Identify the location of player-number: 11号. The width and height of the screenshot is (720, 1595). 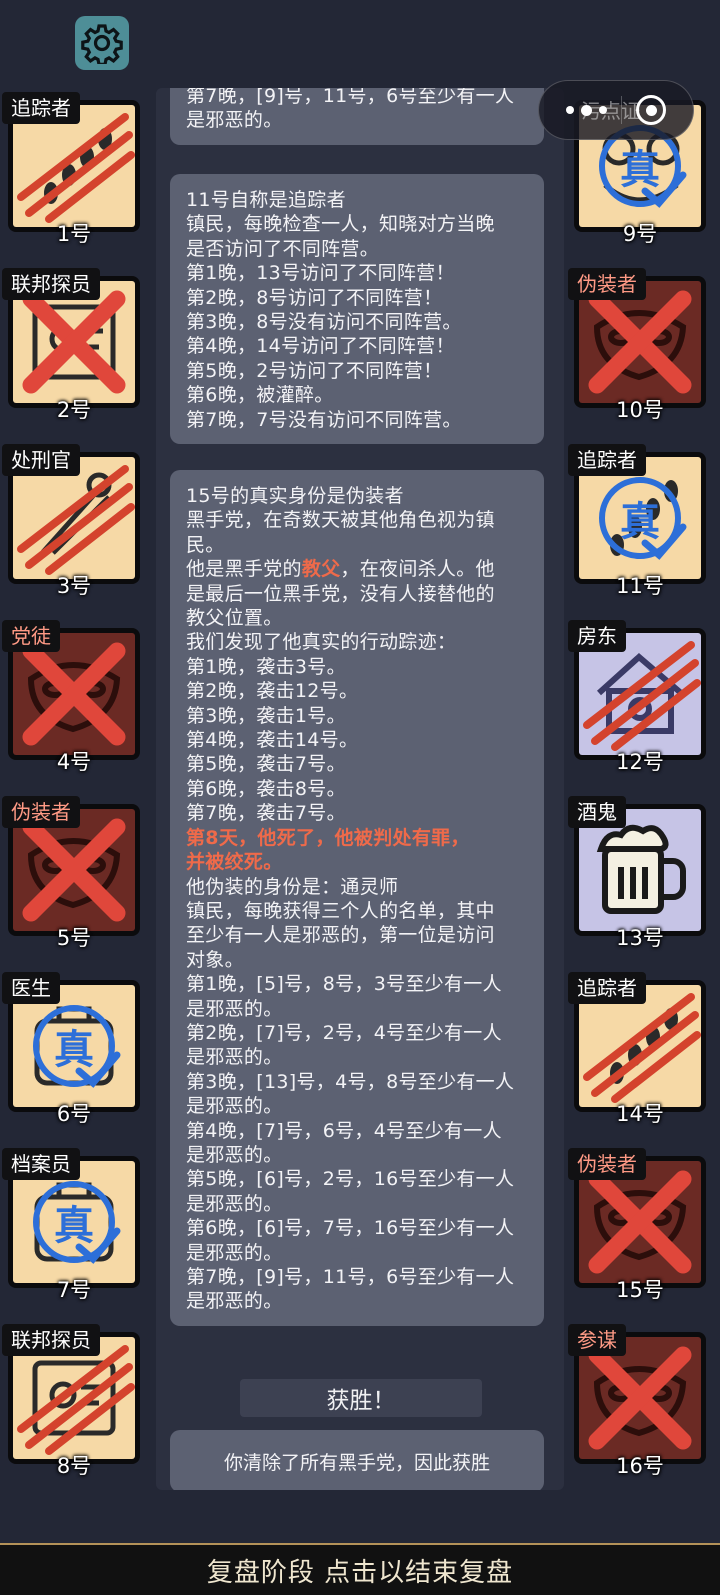
(640, 586).